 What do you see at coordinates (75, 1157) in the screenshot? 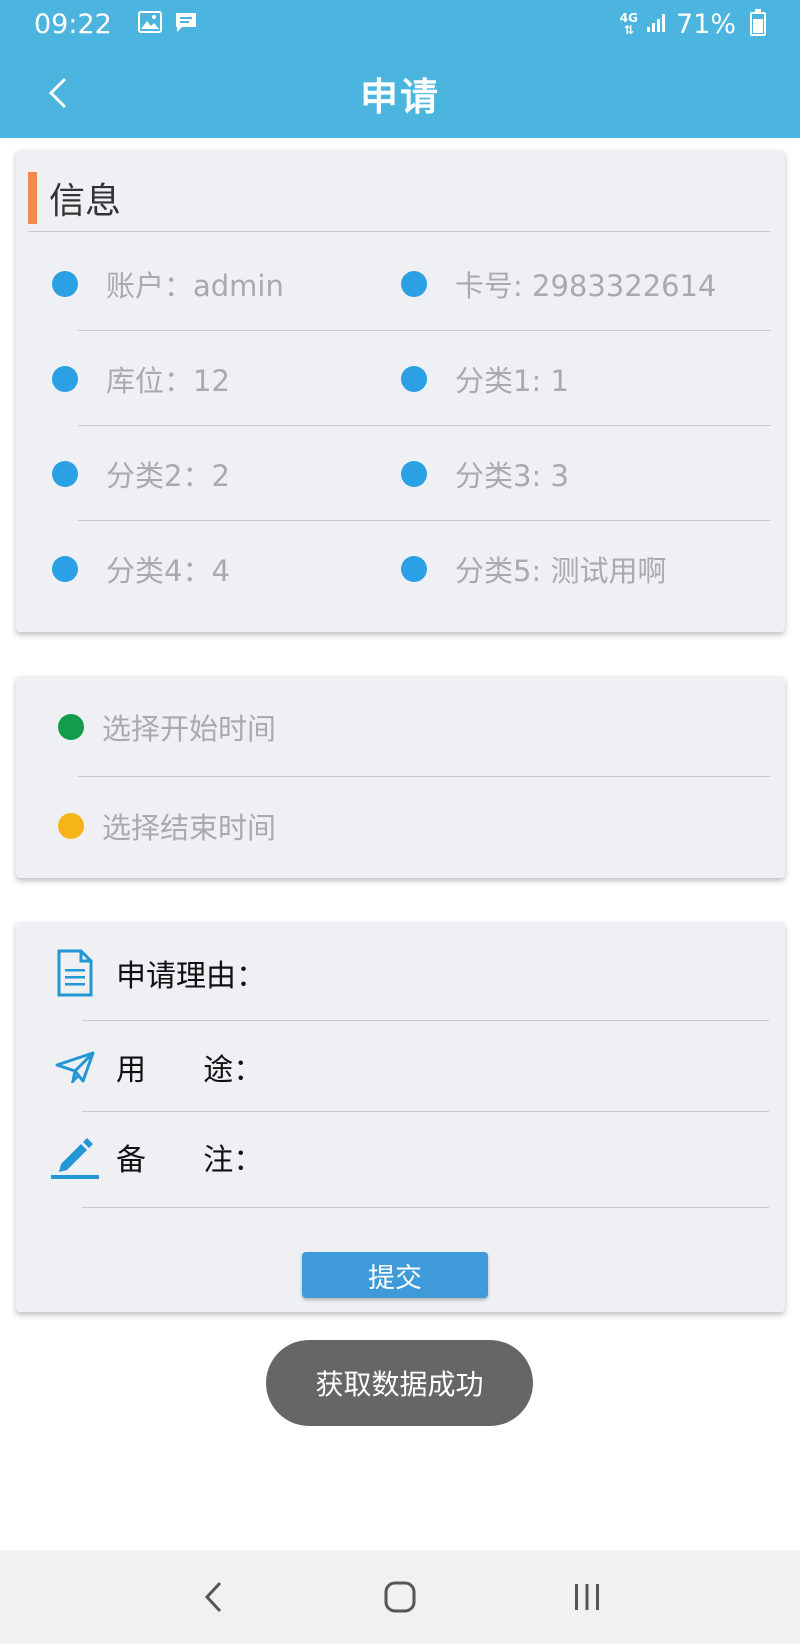
I see `pencil-icon` at bounding box center [75, 1157].